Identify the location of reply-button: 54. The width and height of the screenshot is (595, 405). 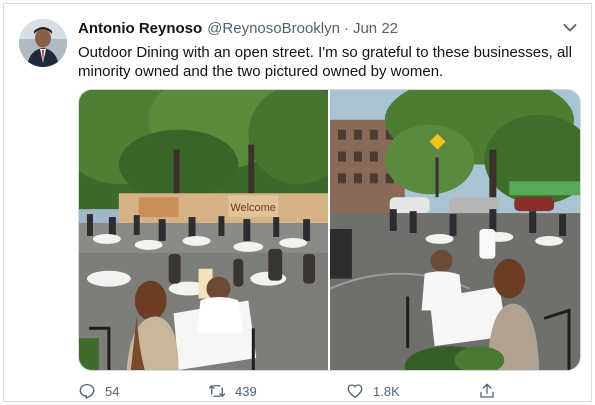
(98, 391).